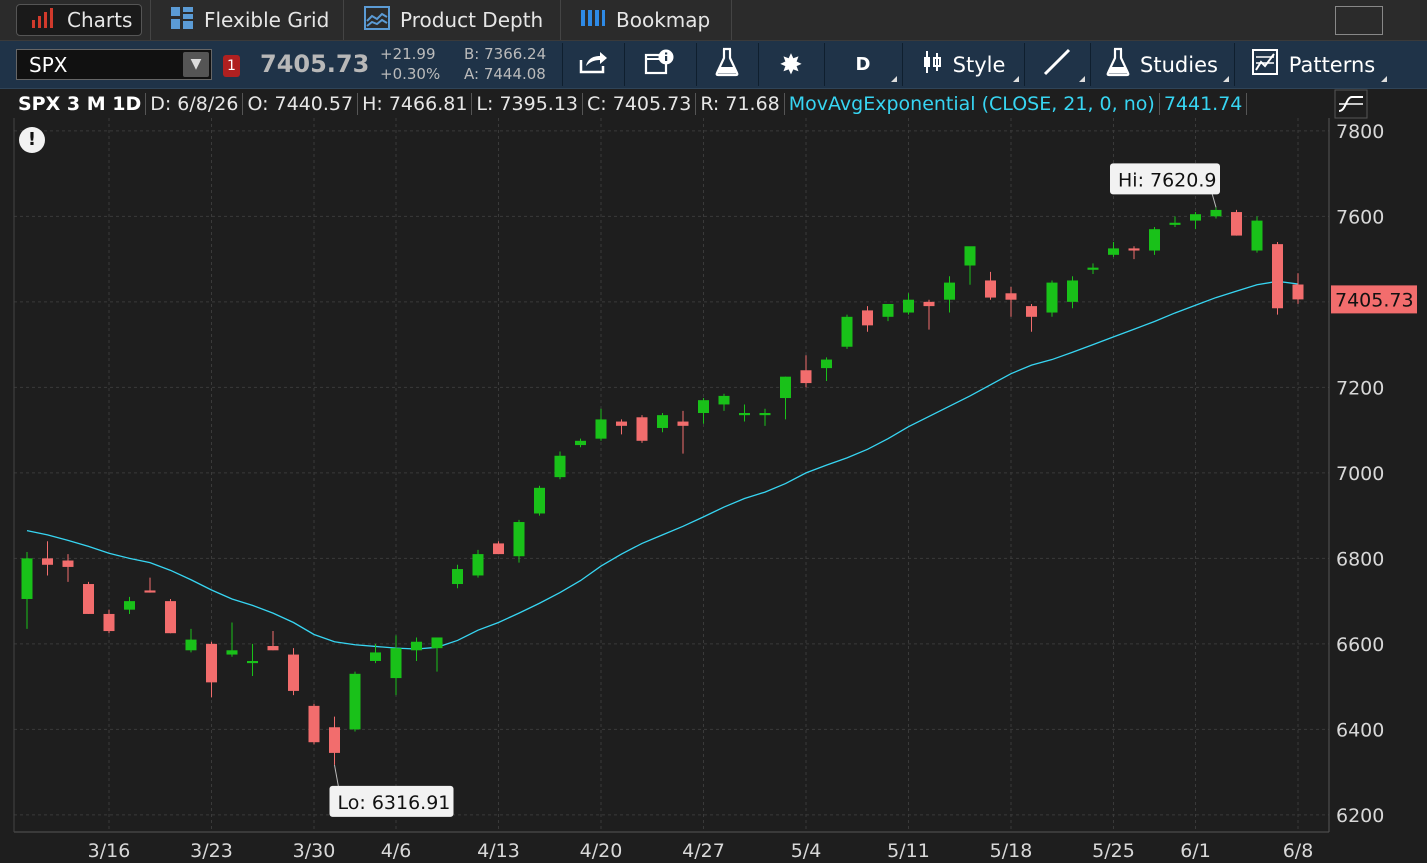 Image resolution: width=1427 pixels, height=863 pixels. I want to click on x-tick-label: 5/18, so click(1011, 851).